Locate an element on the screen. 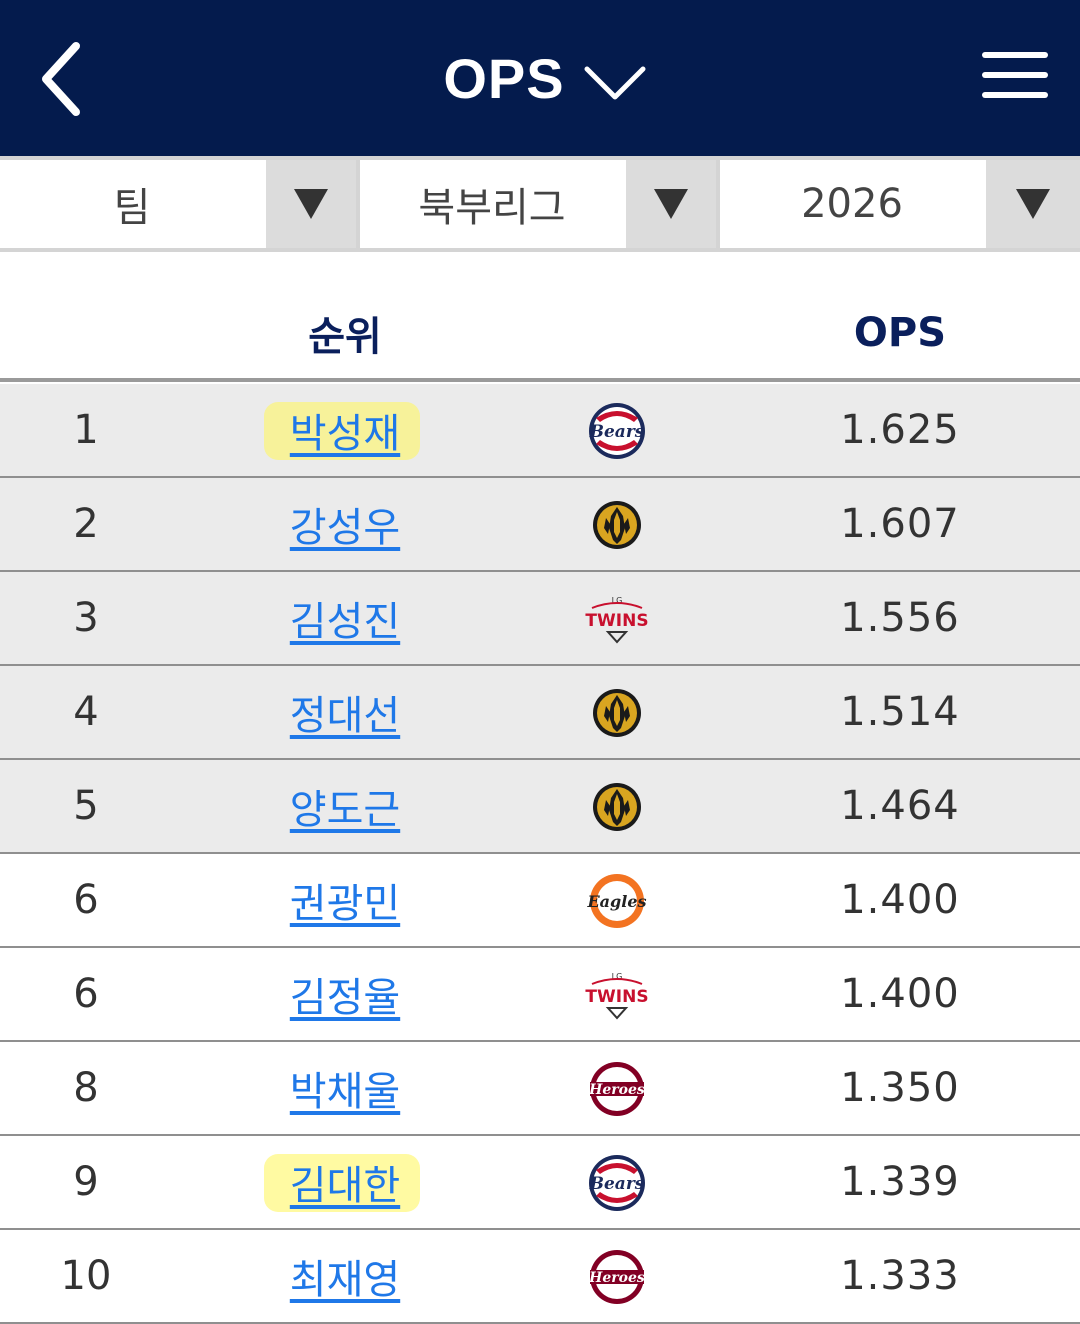 The height and width of the screenshot is (1324, 1080). player-name-link: 최재영 is located at coordinates (345, 1276).